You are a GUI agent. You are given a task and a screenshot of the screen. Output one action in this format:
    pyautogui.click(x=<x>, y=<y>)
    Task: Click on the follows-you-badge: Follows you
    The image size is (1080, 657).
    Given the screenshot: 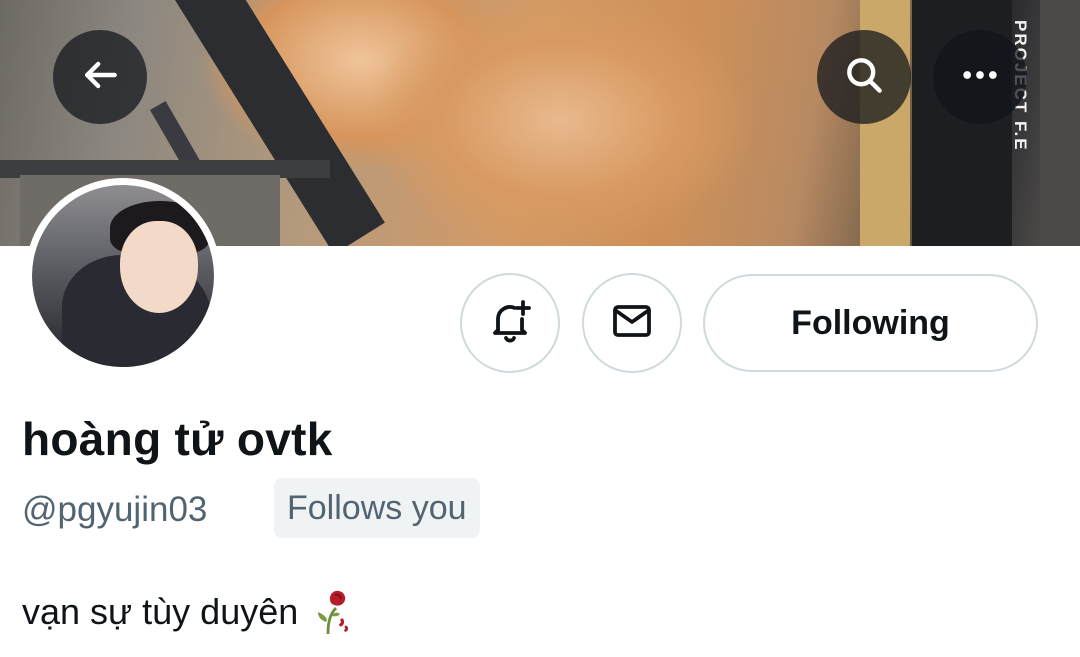 What is the action you would take?
    pyautogui.click(x=377, y=508)
    